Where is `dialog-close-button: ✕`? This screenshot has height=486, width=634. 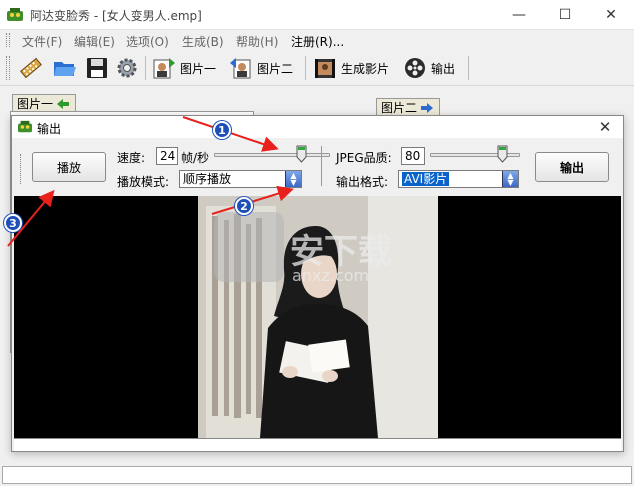 dialog-close-button: ✕ is located at coordinates (605, 127).